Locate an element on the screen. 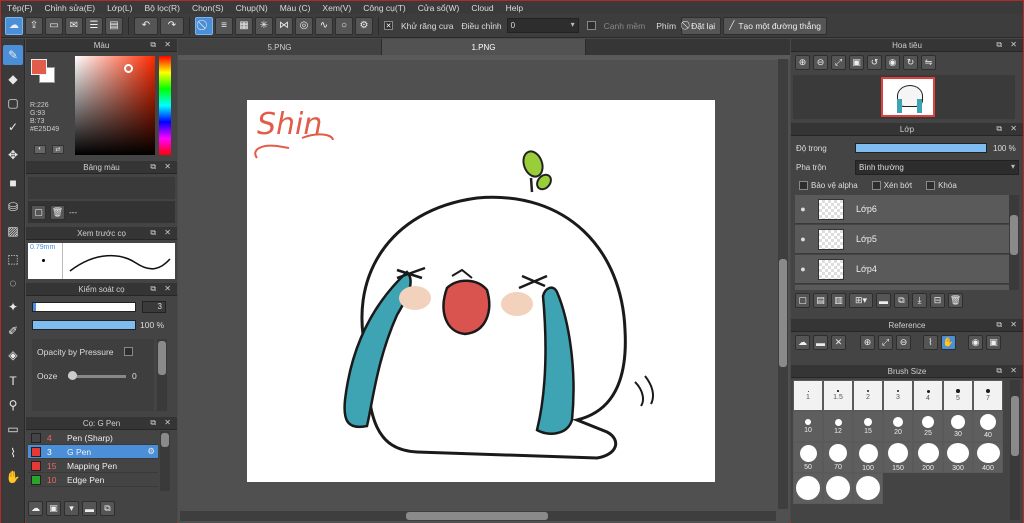  select-marquee-icon: ⬚ is located at coordinates (13, 259).